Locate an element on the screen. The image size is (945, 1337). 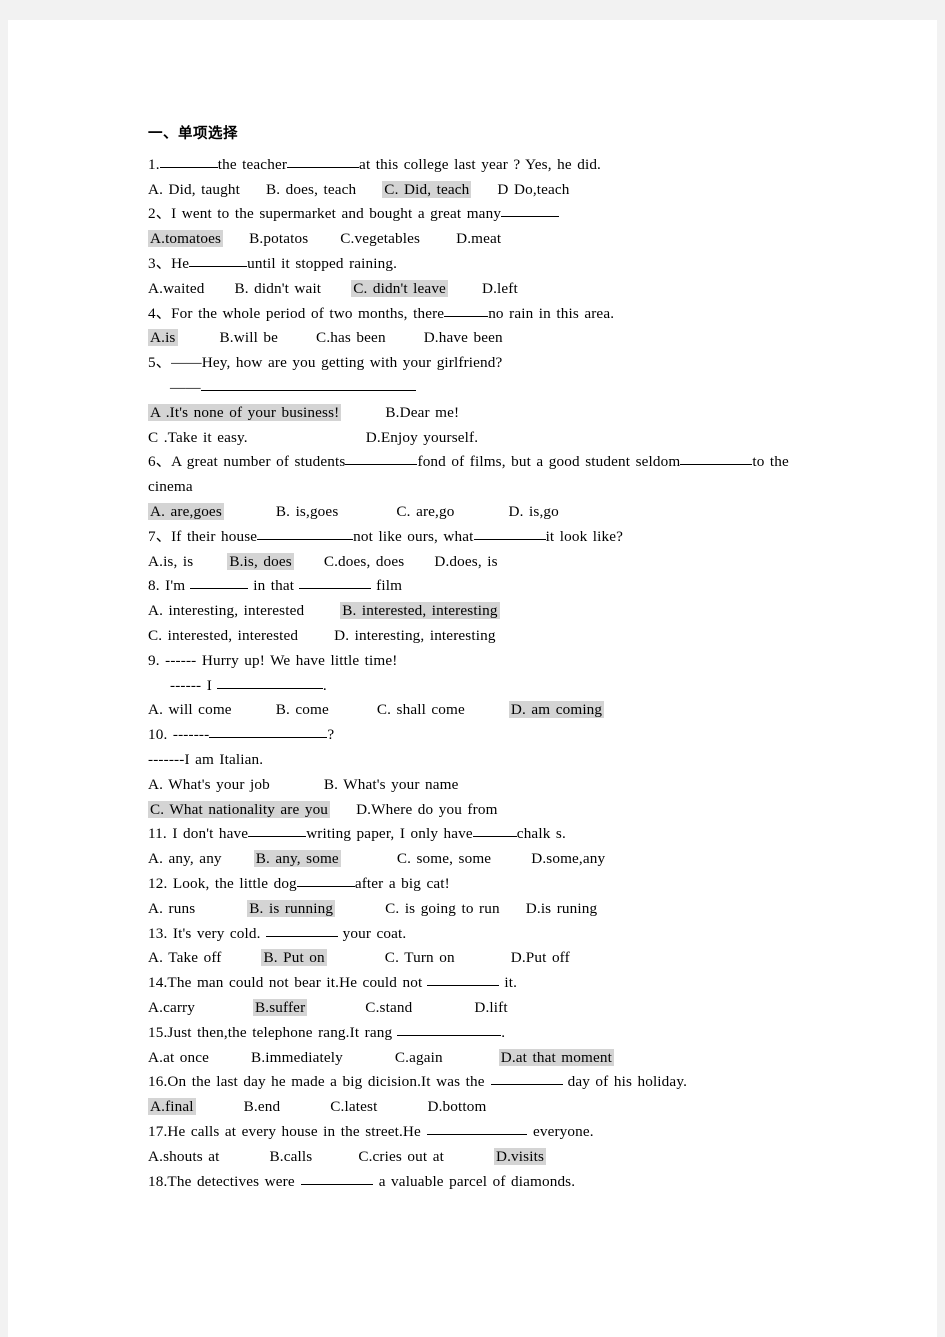
q10-reply-text: -------I am Italian. is located at coordinates (206, 759).